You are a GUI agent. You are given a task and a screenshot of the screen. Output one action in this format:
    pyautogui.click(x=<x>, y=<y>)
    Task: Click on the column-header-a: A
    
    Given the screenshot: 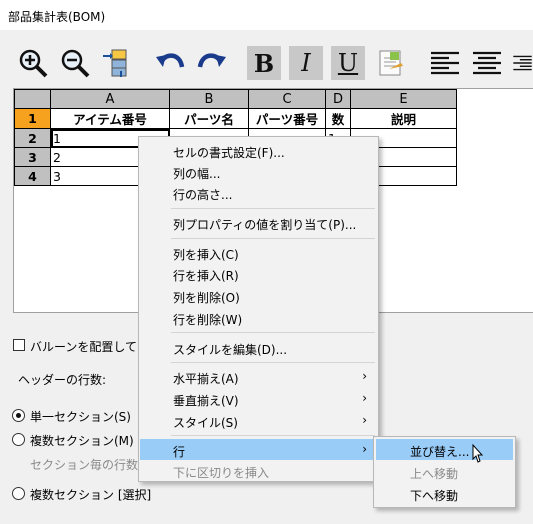 What is the action you would take?
    pyautogui.click(x=110, y=99)
    